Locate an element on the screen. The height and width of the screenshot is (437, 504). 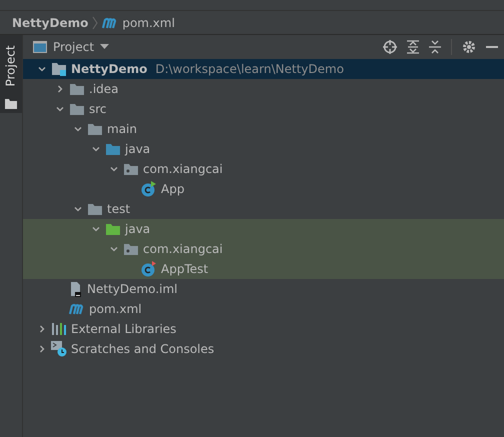
separator-icon is located at coordinates (95, 23).